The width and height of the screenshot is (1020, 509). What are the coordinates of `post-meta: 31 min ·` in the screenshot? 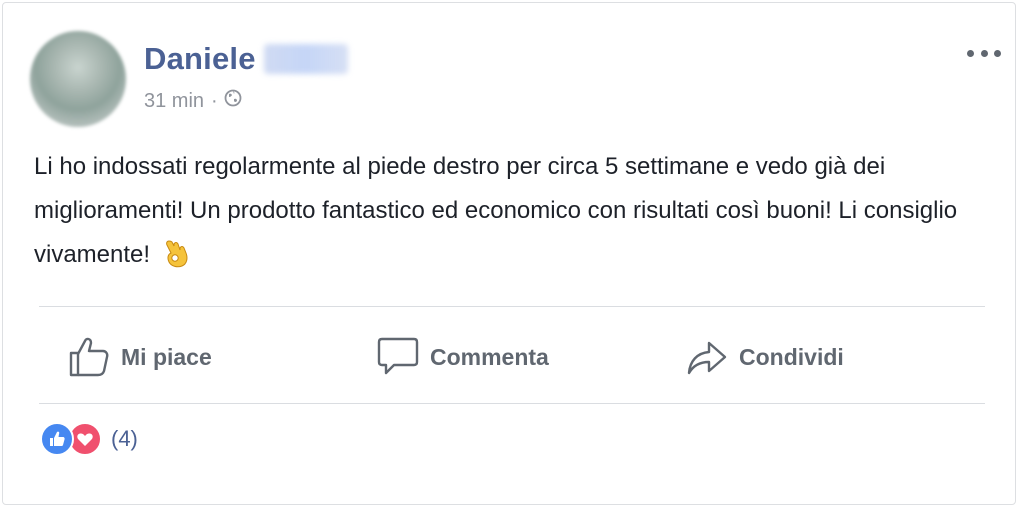 It's located at (193, 101).